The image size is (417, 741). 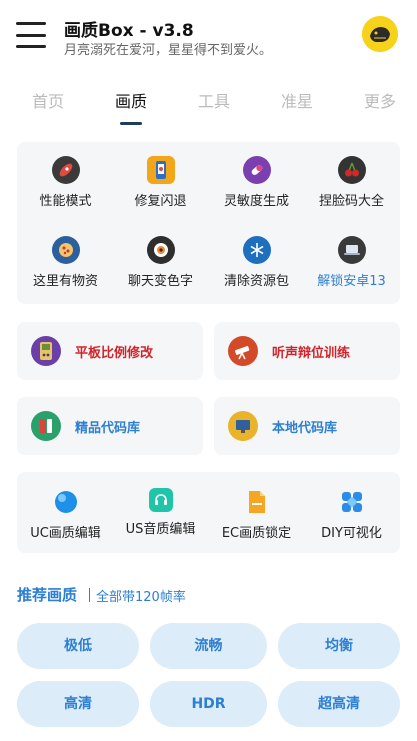 I want to click on rocket-icon, so click(x=65, y=170).